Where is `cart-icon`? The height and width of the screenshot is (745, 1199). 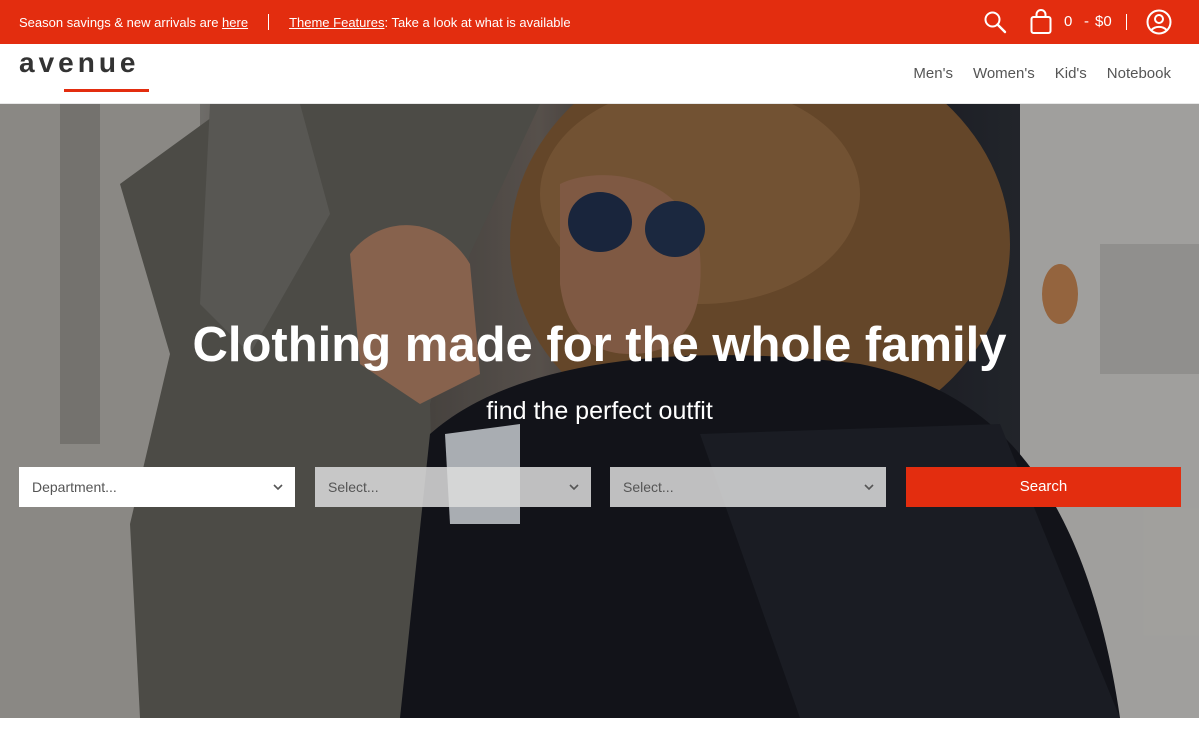
cart-icon is located at coordinates (1041, 22).